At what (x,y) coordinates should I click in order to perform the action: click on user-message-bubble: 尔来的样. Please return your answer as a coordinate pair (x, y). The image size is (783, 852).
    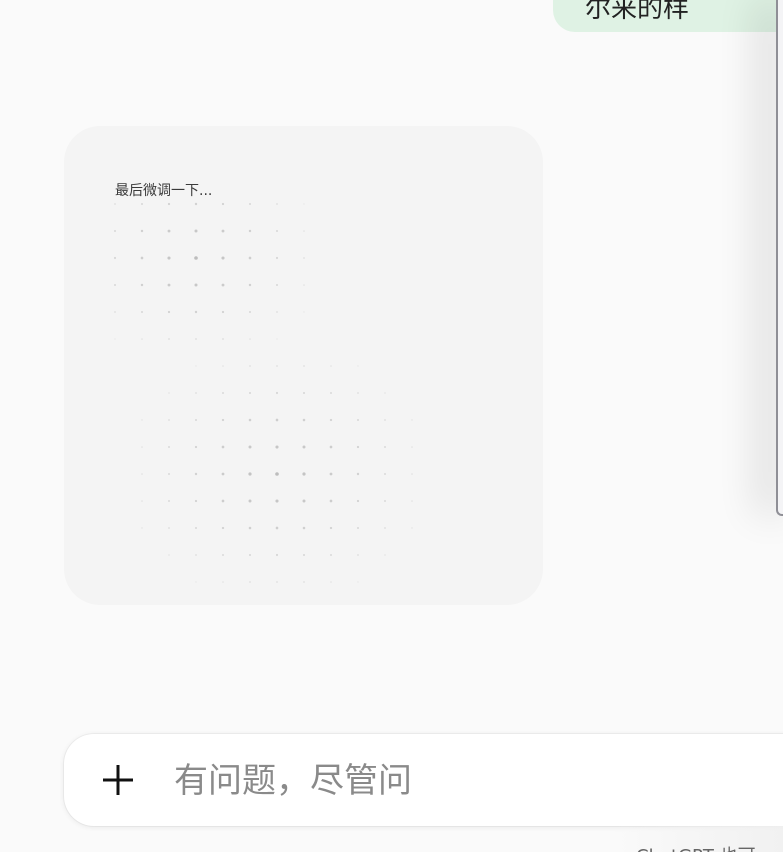
    Looking at the image, I should click on (668, 16).